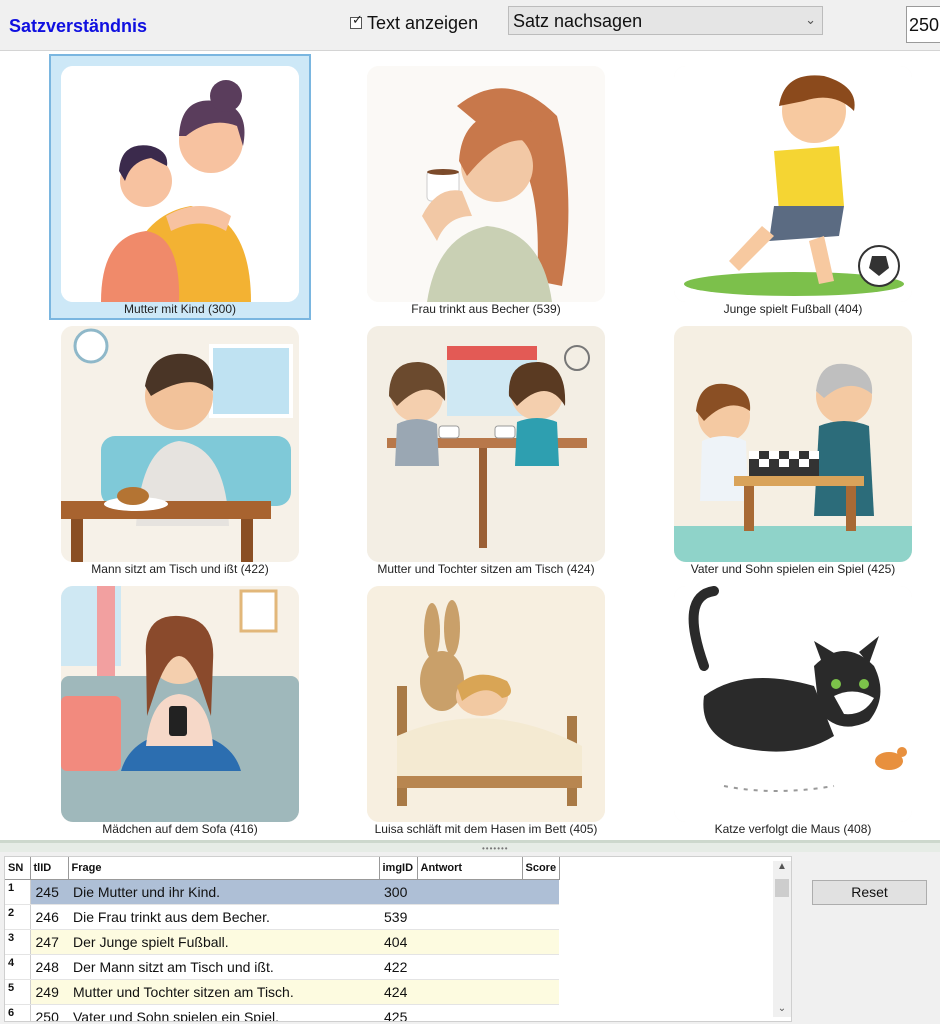  Describe the element at coordinates (782, 888) in the screenshot. I see `scrollbar-thumb` at that location.